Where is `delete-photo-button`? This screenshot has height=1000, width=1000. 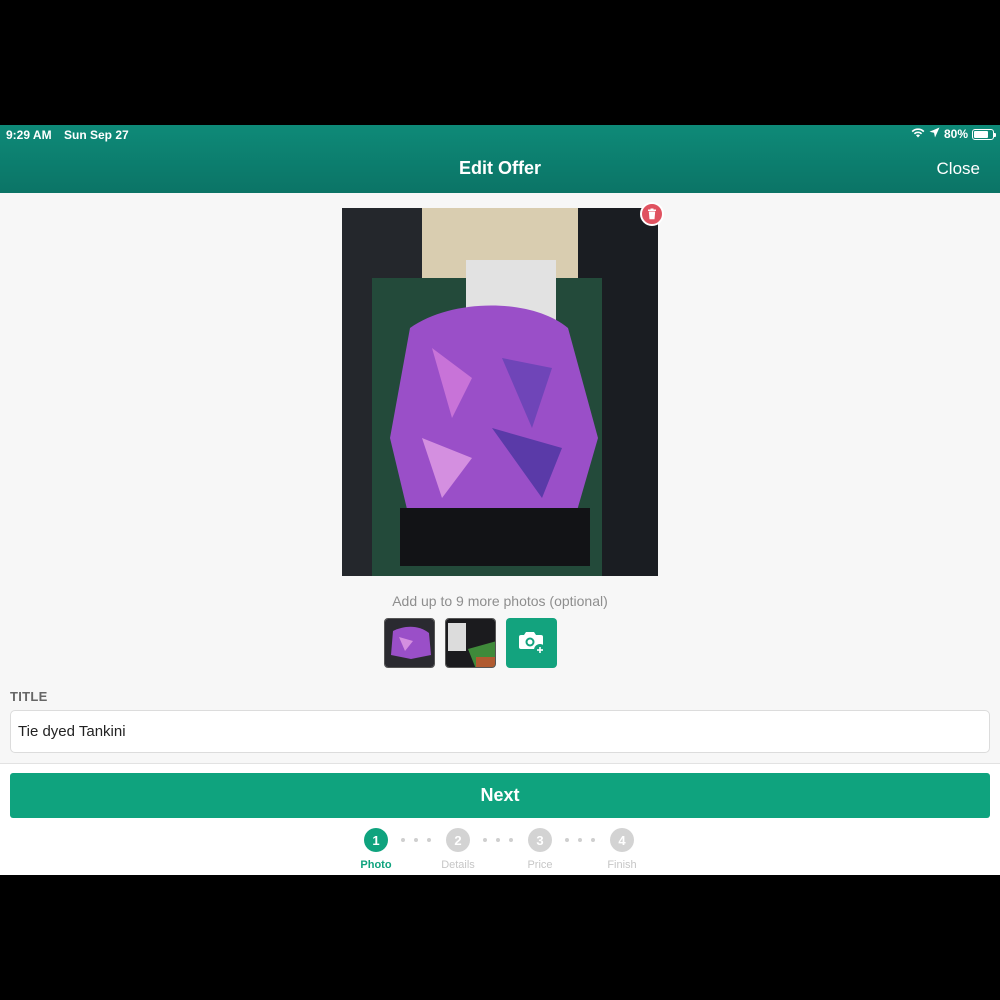
delete-photo-button is located at coordinates (652, 214).